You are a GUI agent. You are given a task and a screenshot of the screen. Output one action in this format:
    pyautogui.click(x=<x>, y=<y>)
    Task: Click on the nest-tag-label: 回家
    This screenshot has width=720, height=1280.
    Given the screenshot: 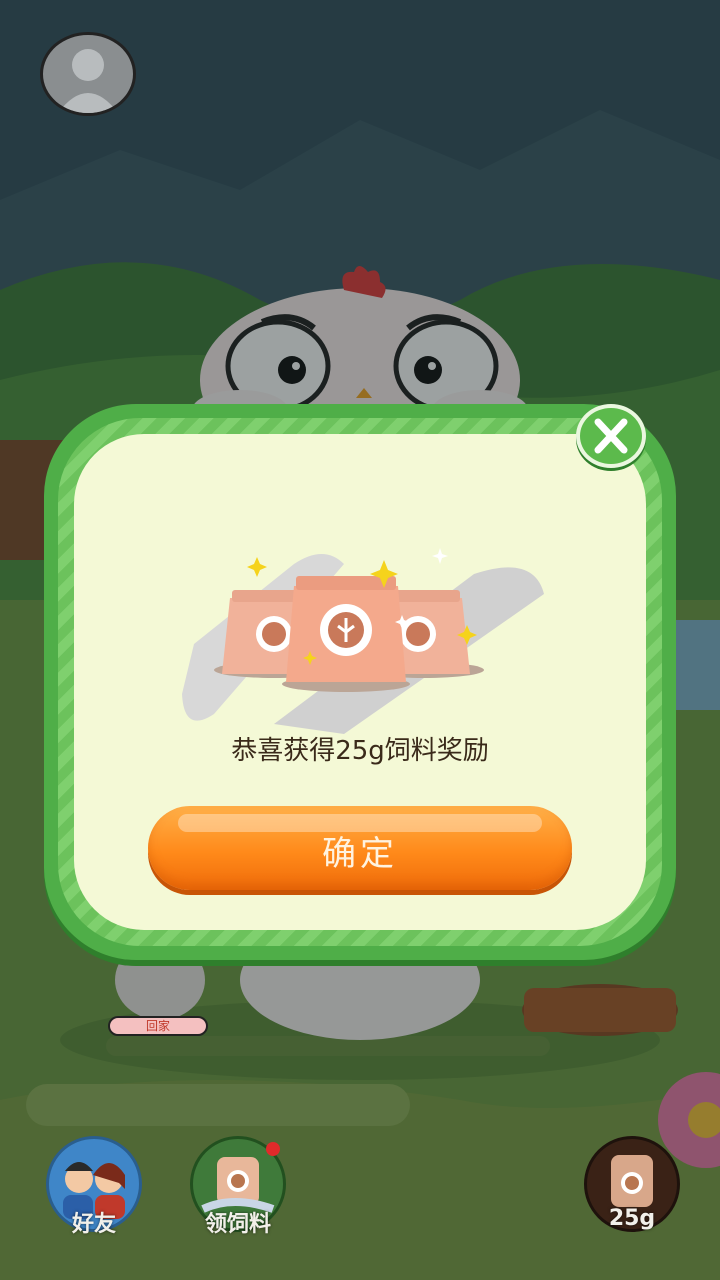 What is the action you would take?
    pyautogui.click(x=157, y=1026)
    